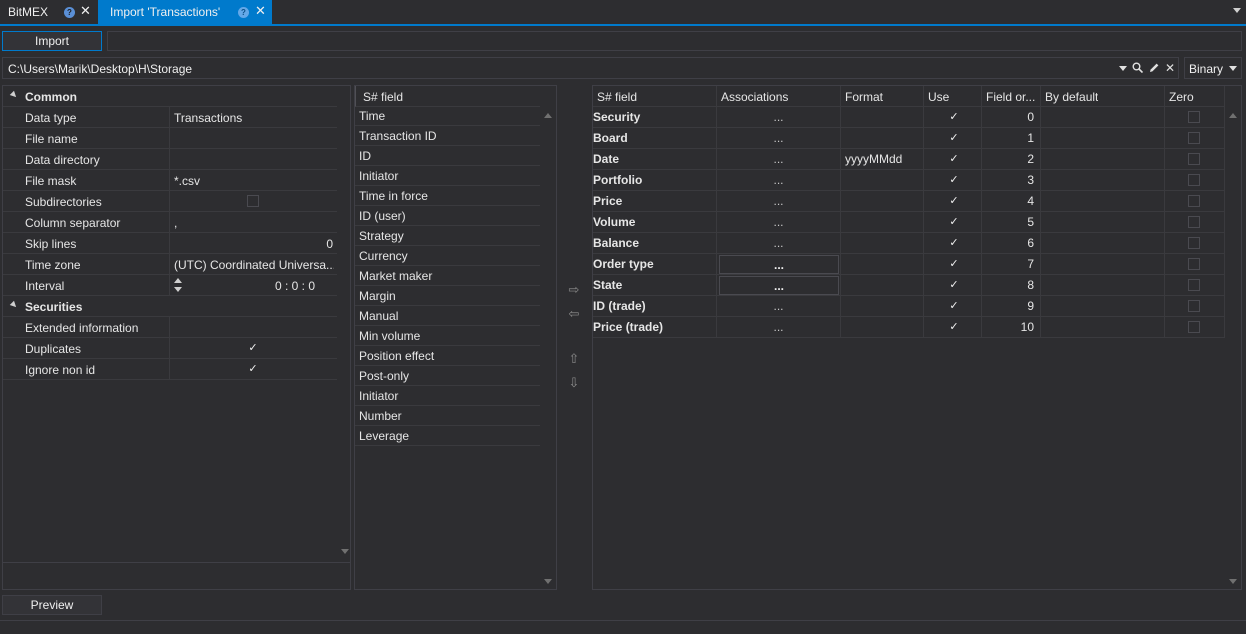  What do you see at coordinates (1011, 159) in the screenshot?
I see `order-cell: 2` at bounding box center [1011, 159].